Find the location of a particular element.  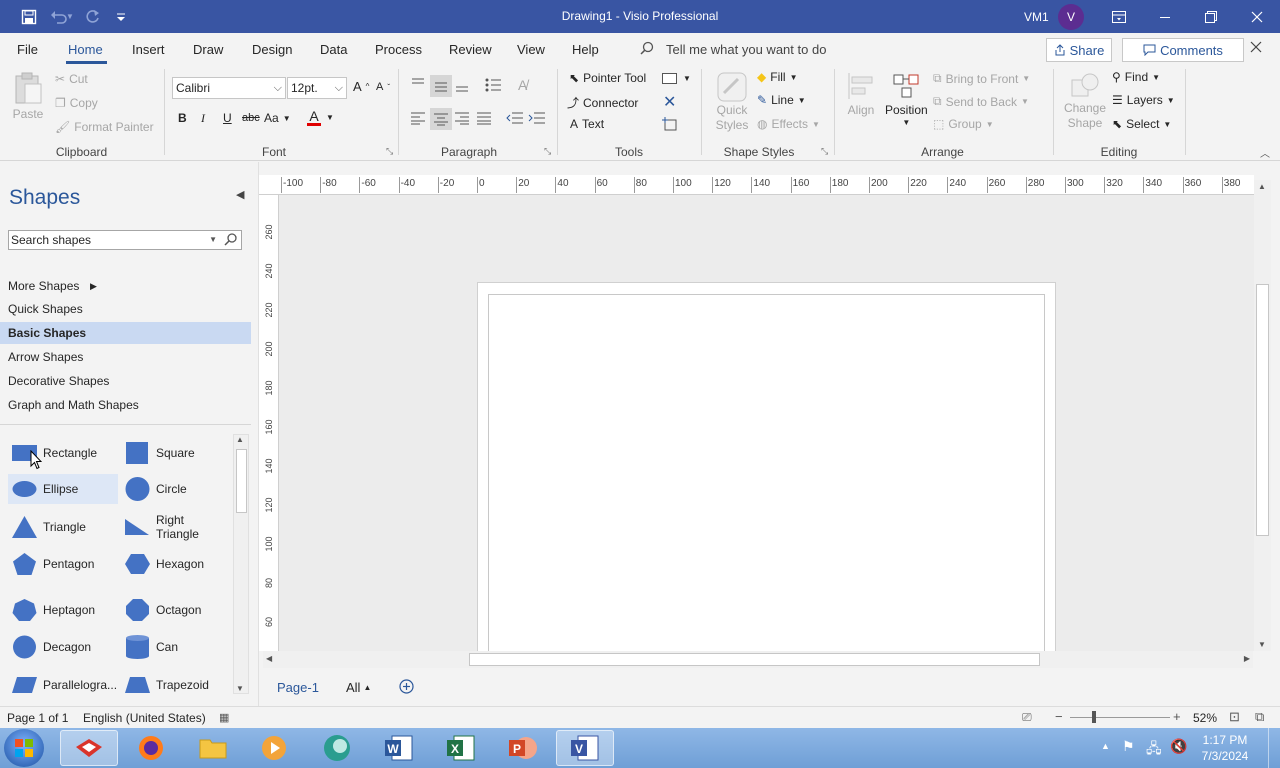

taskbar-media-player is located at coordinates (274, 748).